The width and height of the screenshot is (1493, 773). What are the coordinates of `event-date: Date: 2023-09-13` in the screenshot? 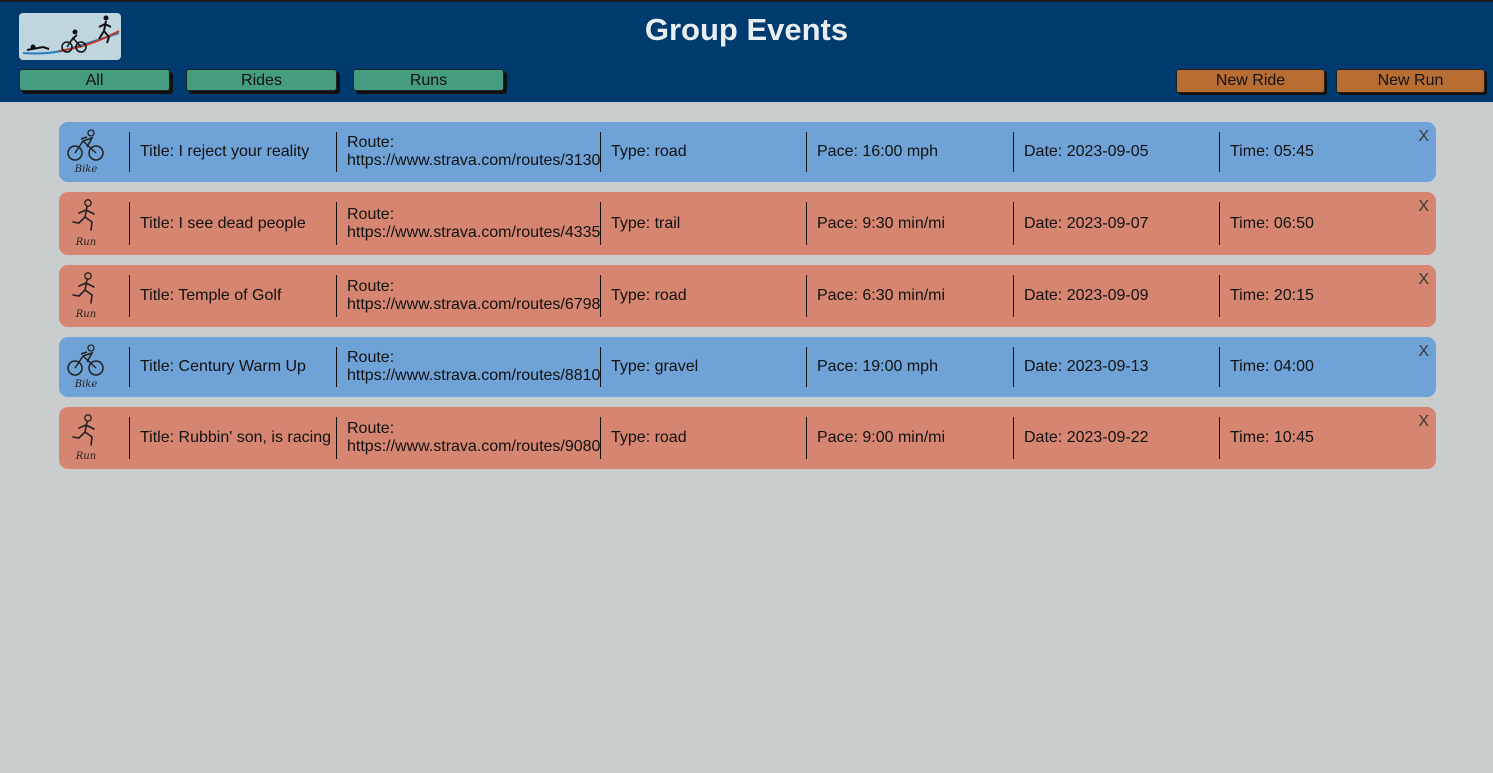 It's located at (1116, 367).